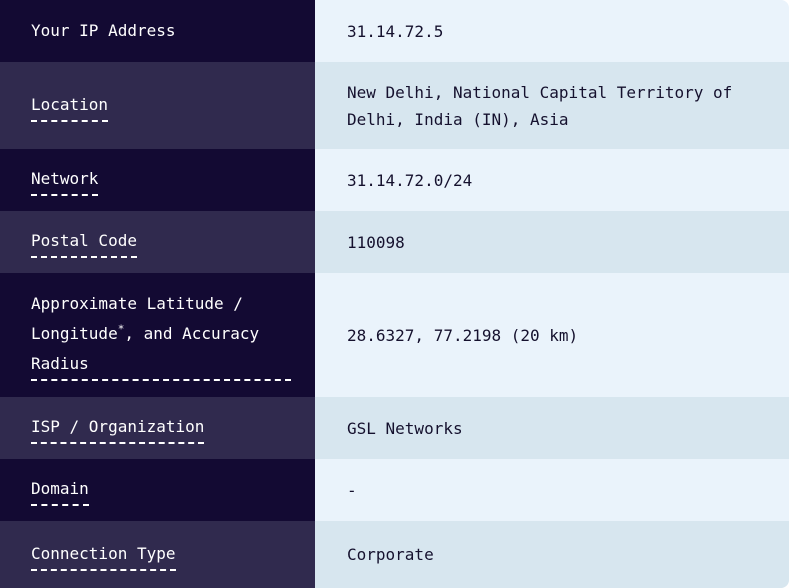  I want to click on value-network: 31.14.72.0/24, so click(552, 180).